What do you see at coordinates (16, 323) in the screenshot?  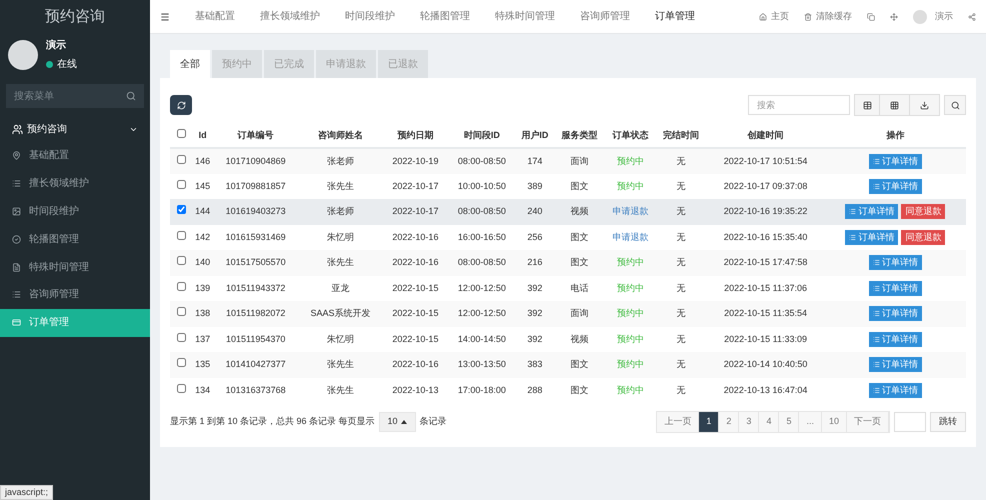 I see `card-icon` at bounding box center [16, 323].